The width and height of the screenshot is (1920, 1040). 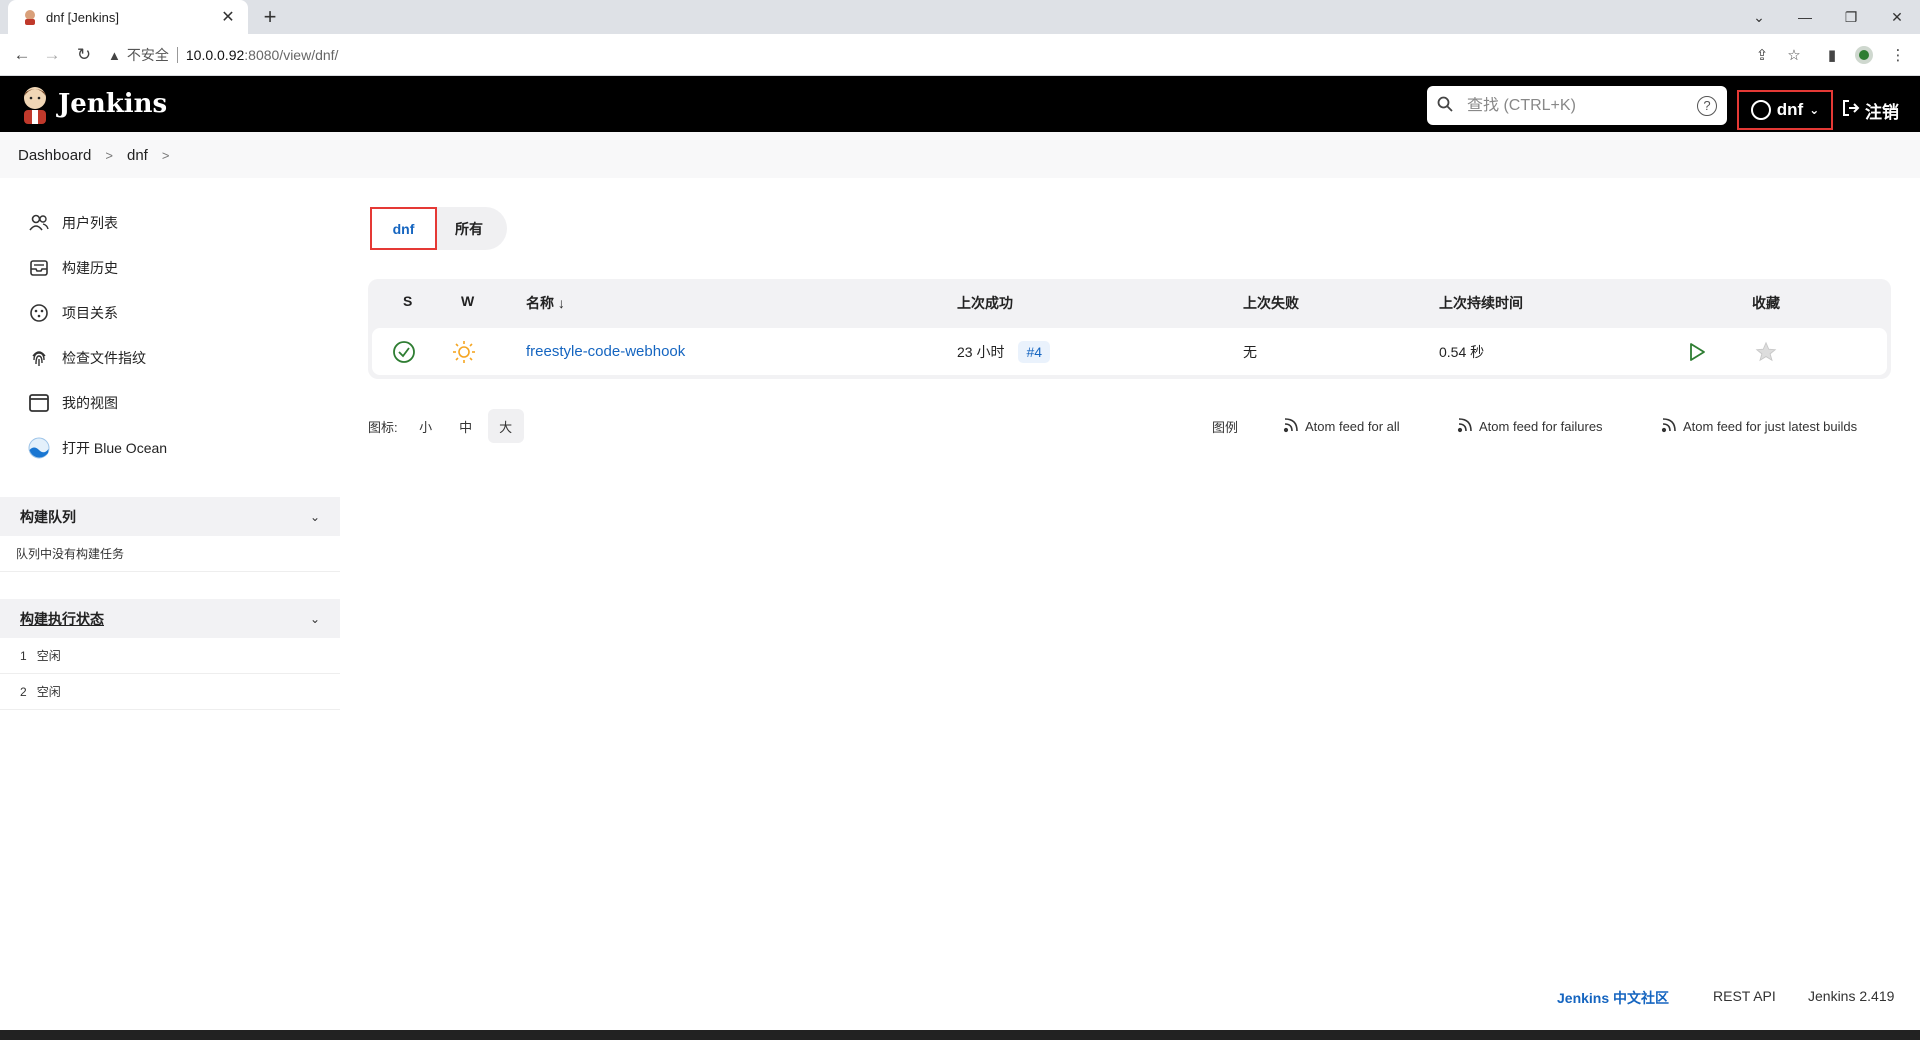 I want to click on breadcrumb-dashboard: Dashboard, so click(x=54, y=155).